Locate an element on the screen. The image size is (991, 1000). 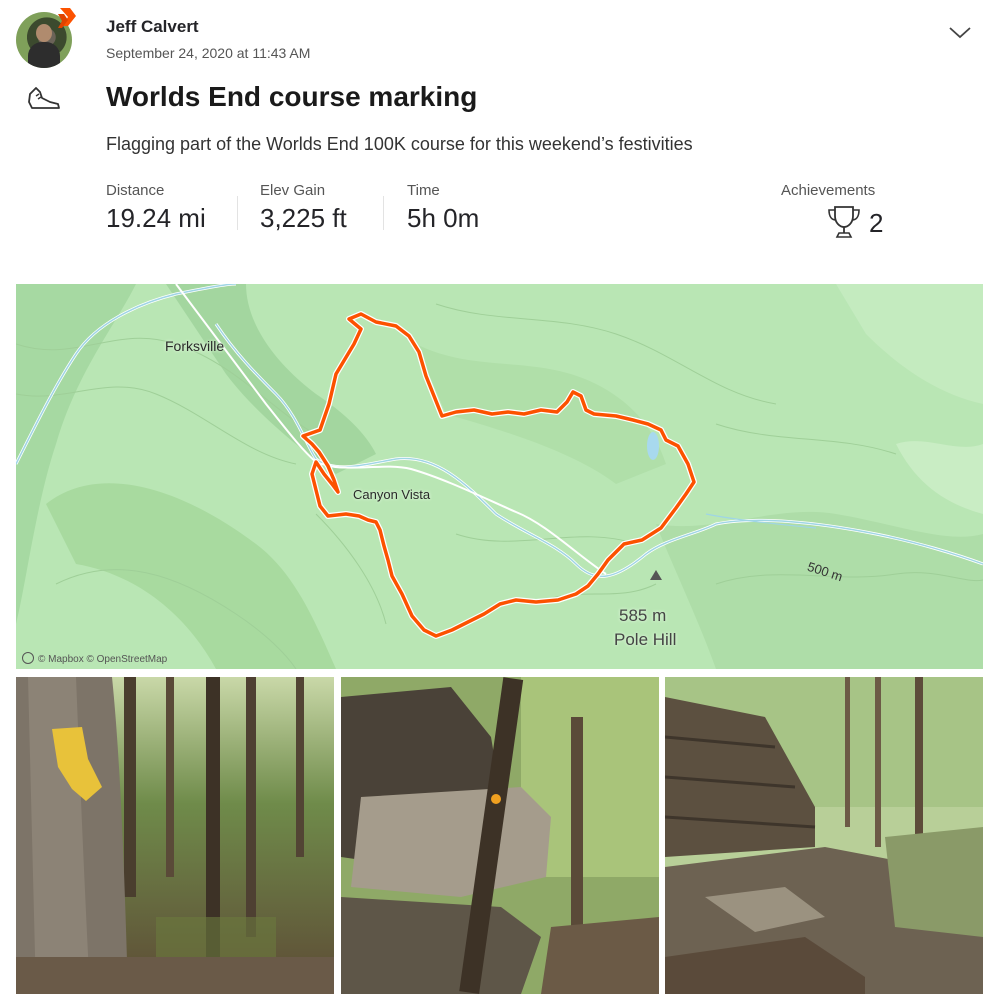
photo-rocky-creek is located at coordinates (824, 835).